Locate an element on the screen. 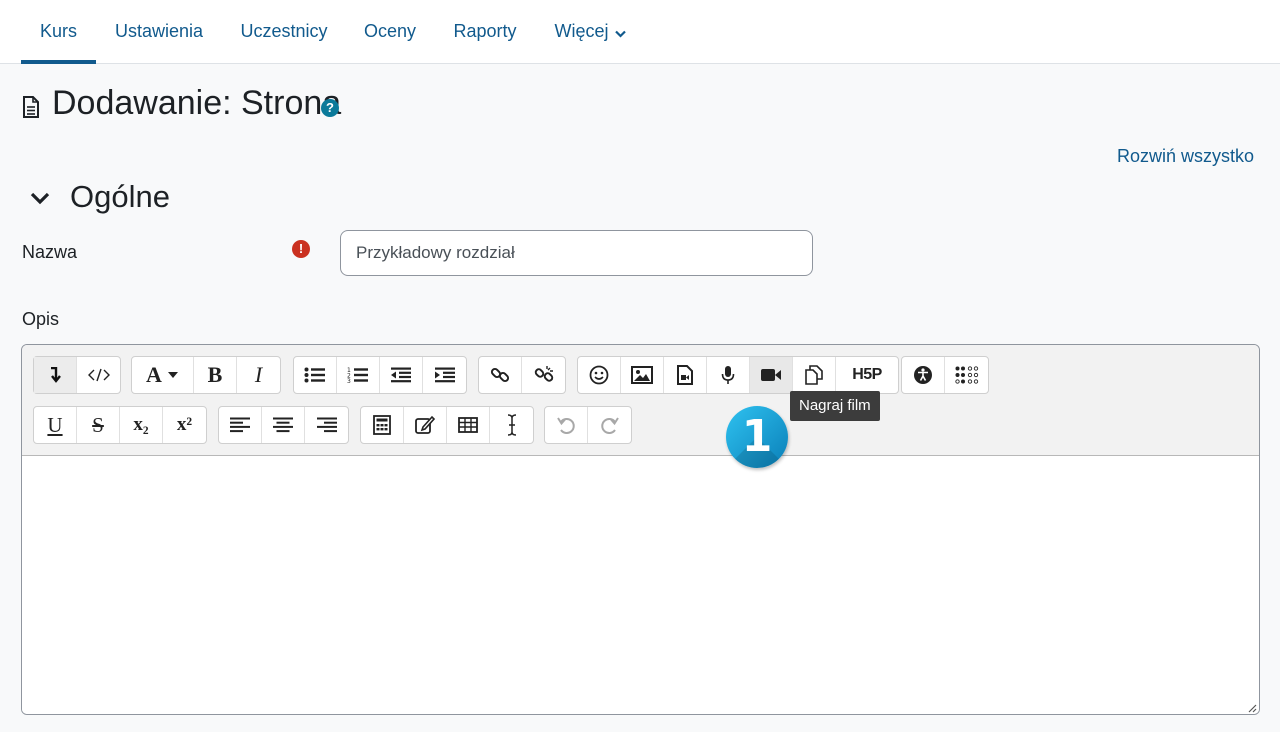  strikethrough-icon: S is located at coordinates (98, 425).